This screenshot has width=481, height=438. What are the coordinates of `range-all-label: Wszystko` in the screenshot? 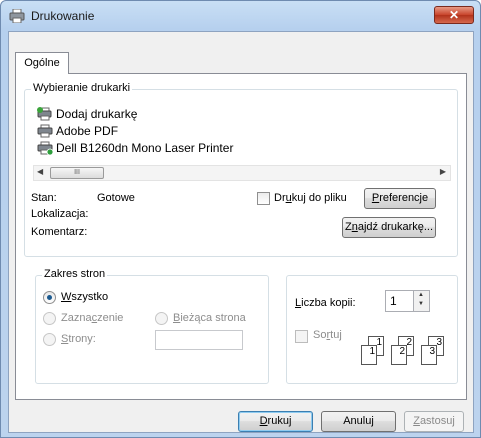 It's located at (84, 297).